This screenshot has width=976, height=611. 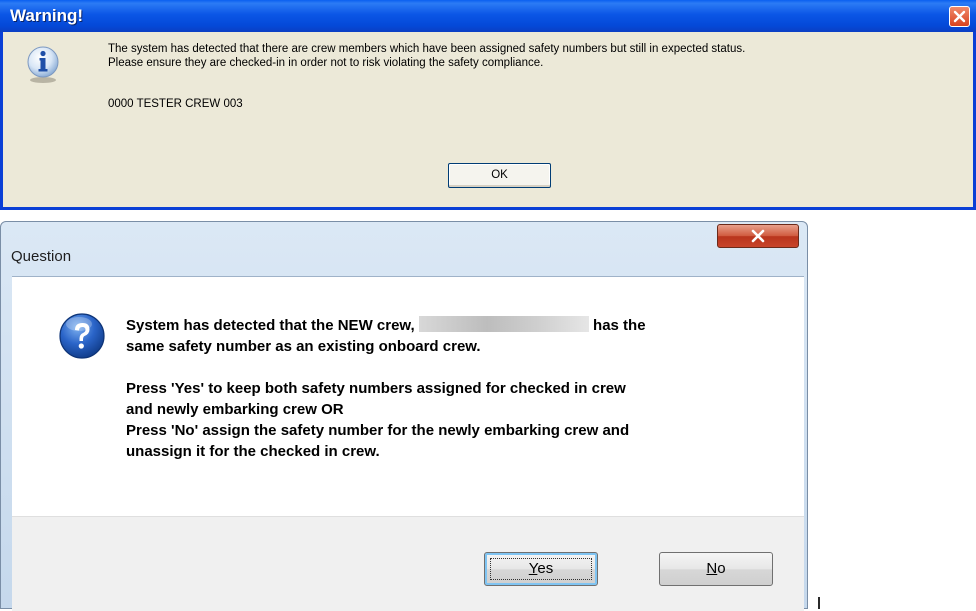 I want to click on redacted-crew-name, so click(x=503, y=324).